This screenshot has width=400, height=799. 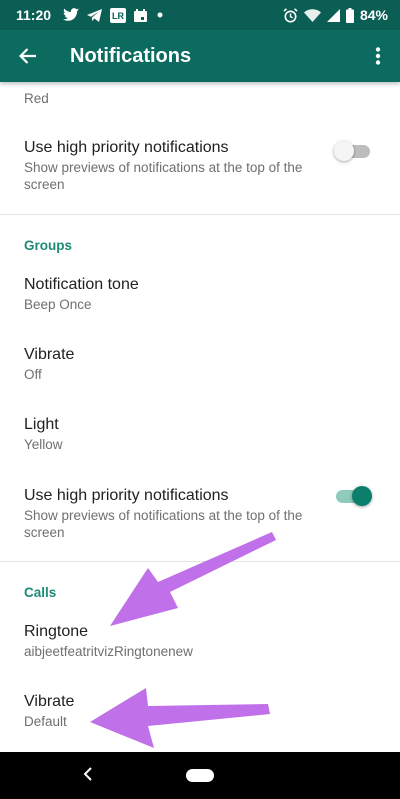 I want to click on signal-icon, so click(x=333, y=15).